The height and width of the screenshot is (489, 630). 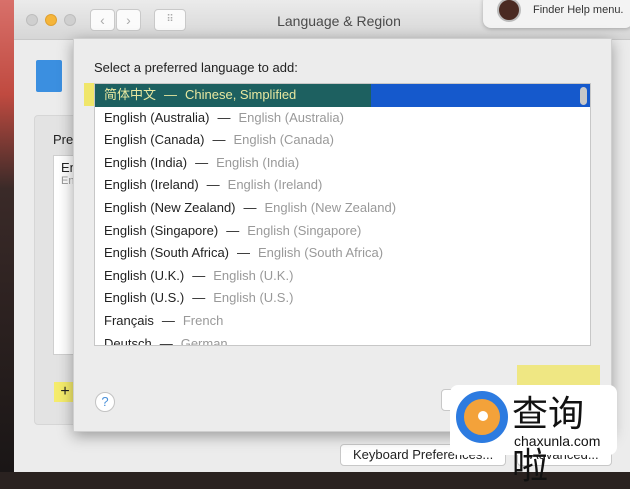 What do you see at coordinates (283, 140) in the screenshot?
I see `language-english: English (Canada)` at bounding box center [283, 140].